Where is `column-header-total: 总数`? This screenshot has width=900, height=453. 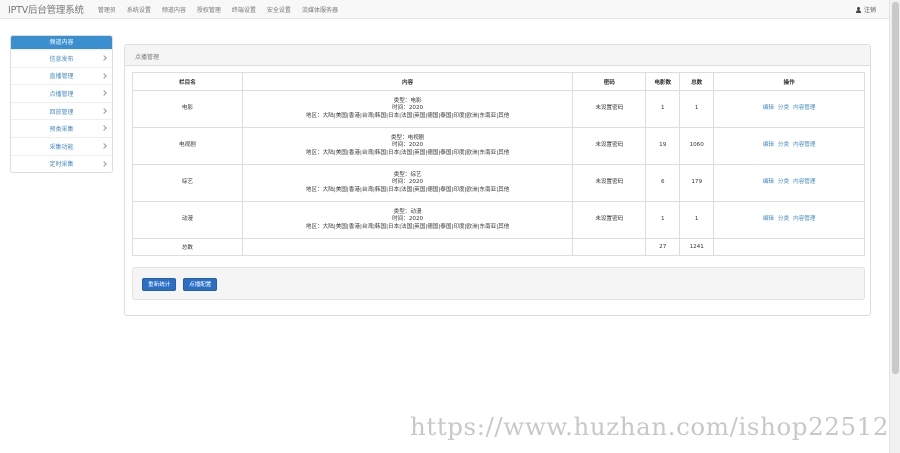
column-header-total: 总数 is located at coordinates (697, 81).